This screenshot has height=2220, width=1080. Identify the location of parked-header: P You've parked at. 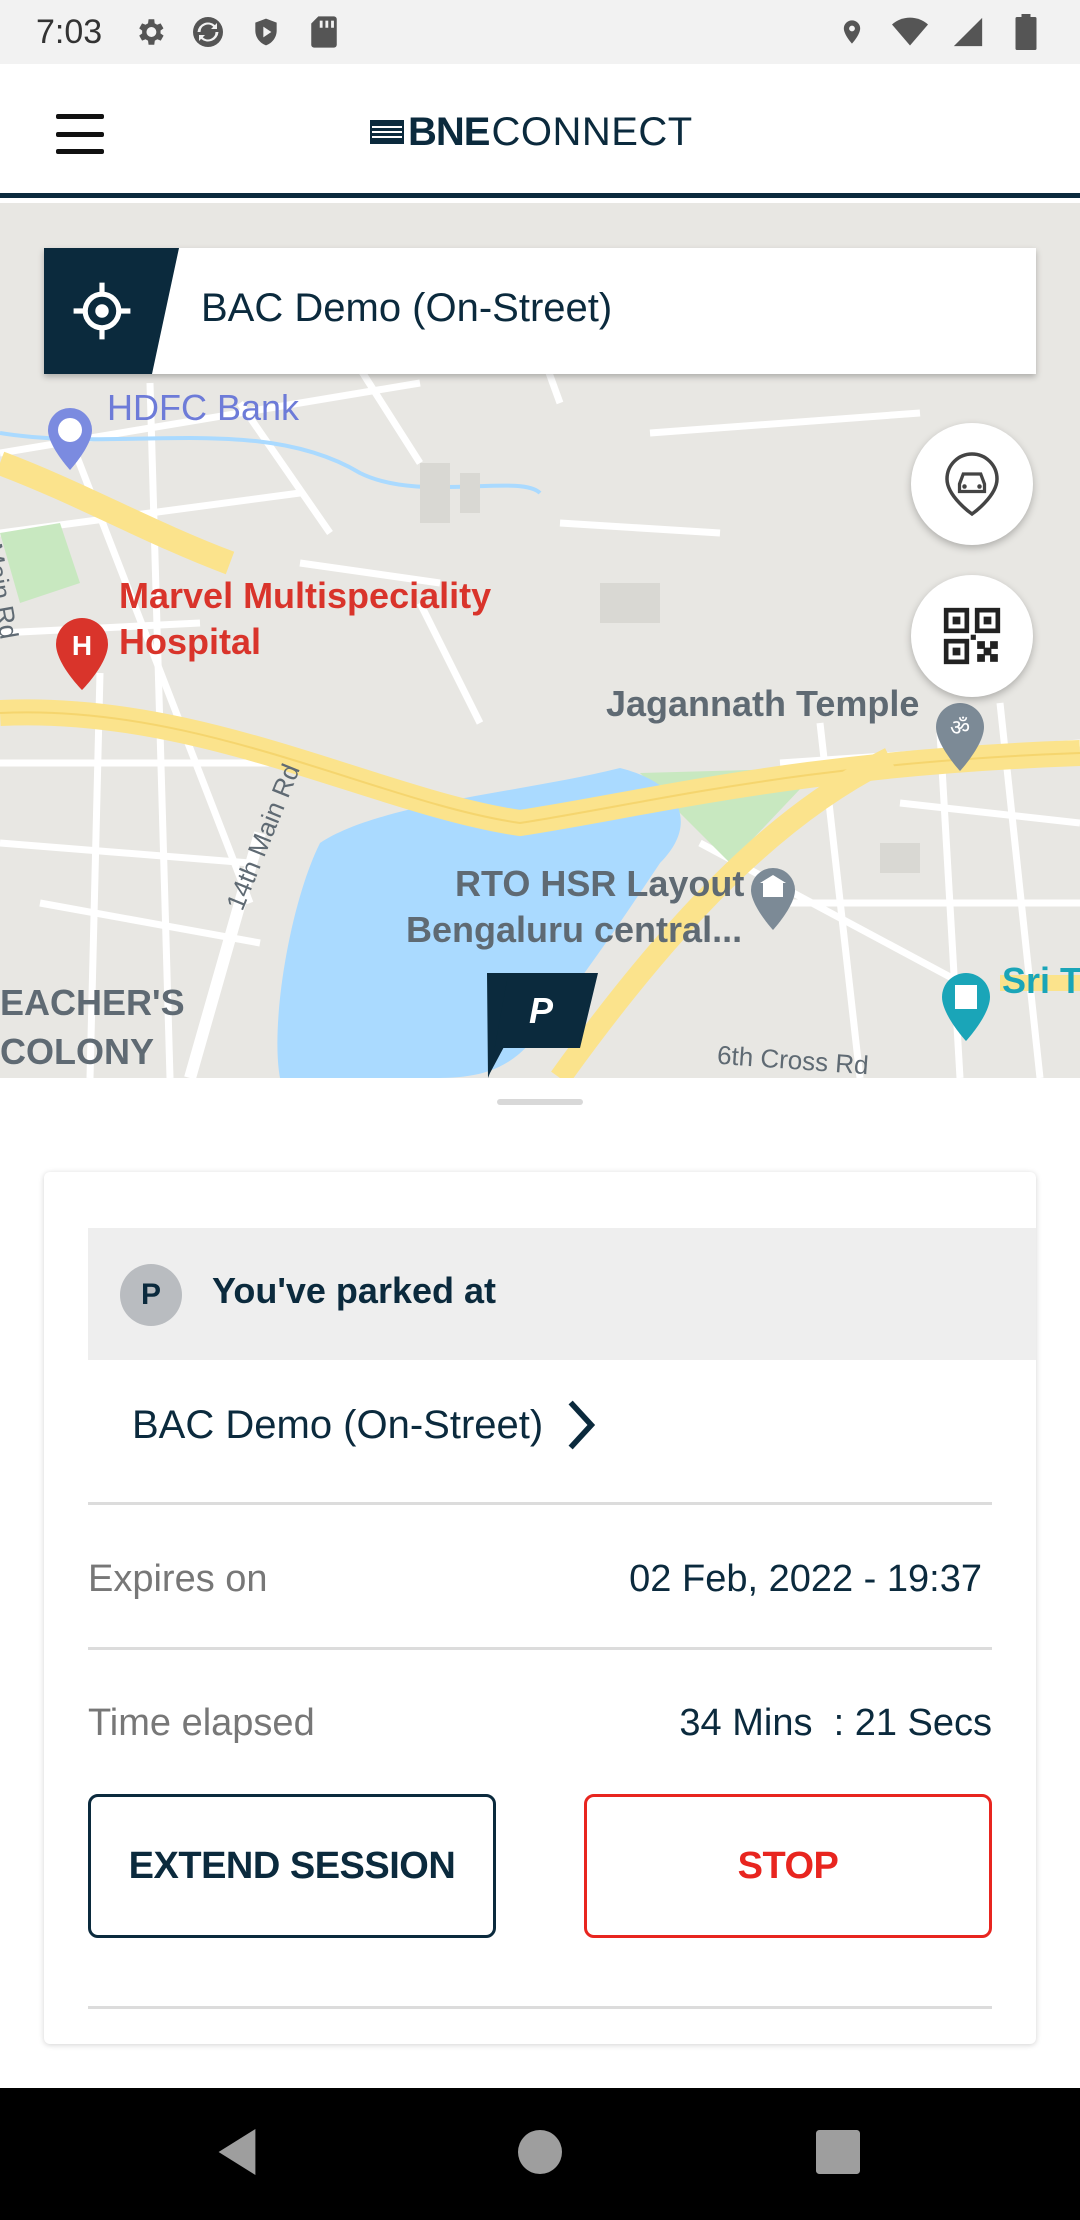
(562, 1294).